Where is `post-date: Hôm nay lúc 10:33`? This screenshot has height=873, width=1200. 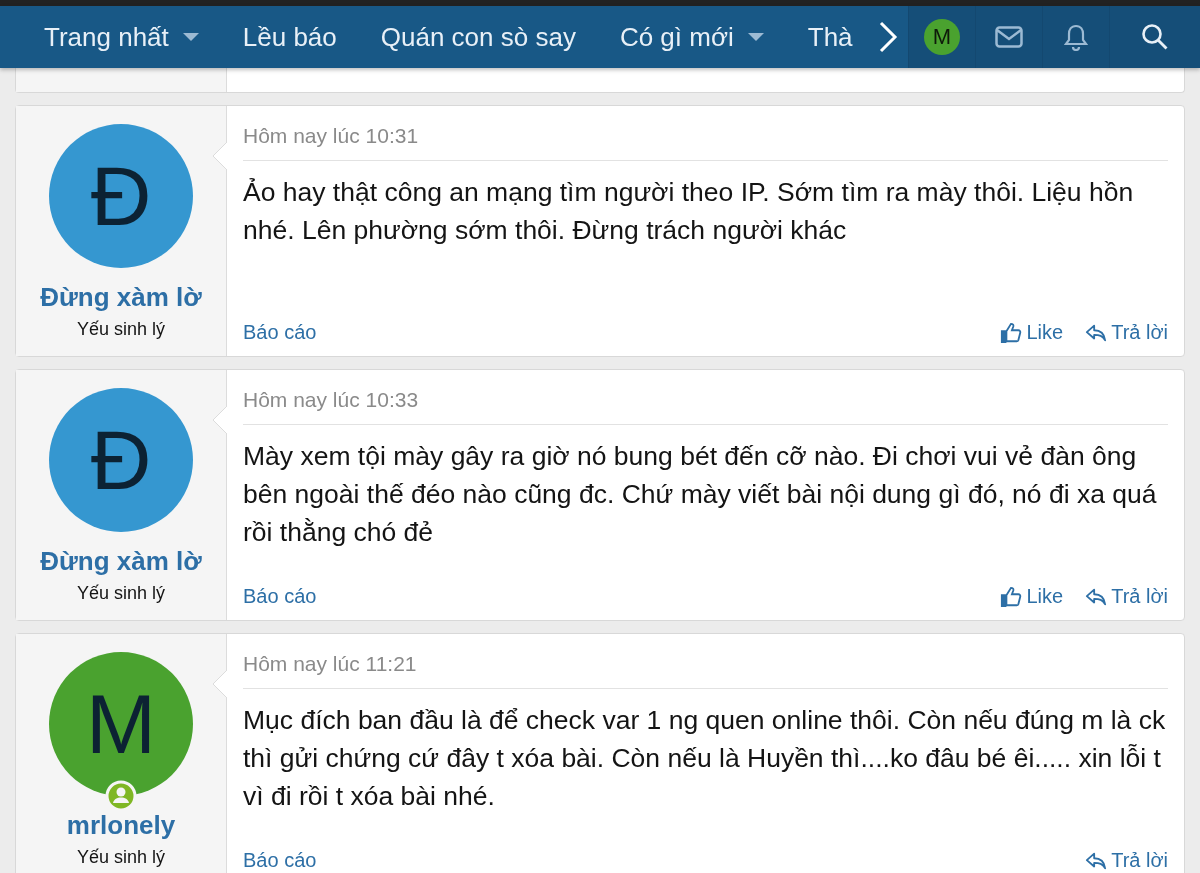
post-date: Hôm nay lúc 10:33 is located at coordinates (705, 406).